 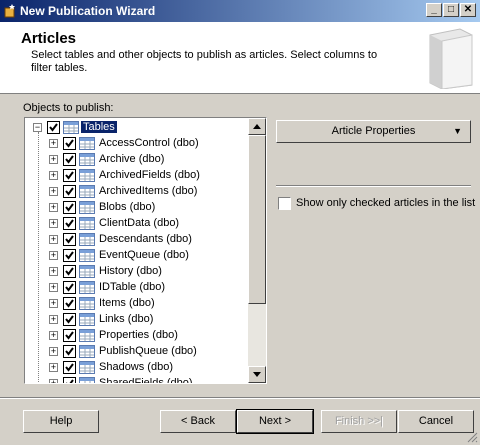 What do you see at coordinates (257, 374) in the screenshot?
I see `scroll-down-button` at bounding box center [257, 374].